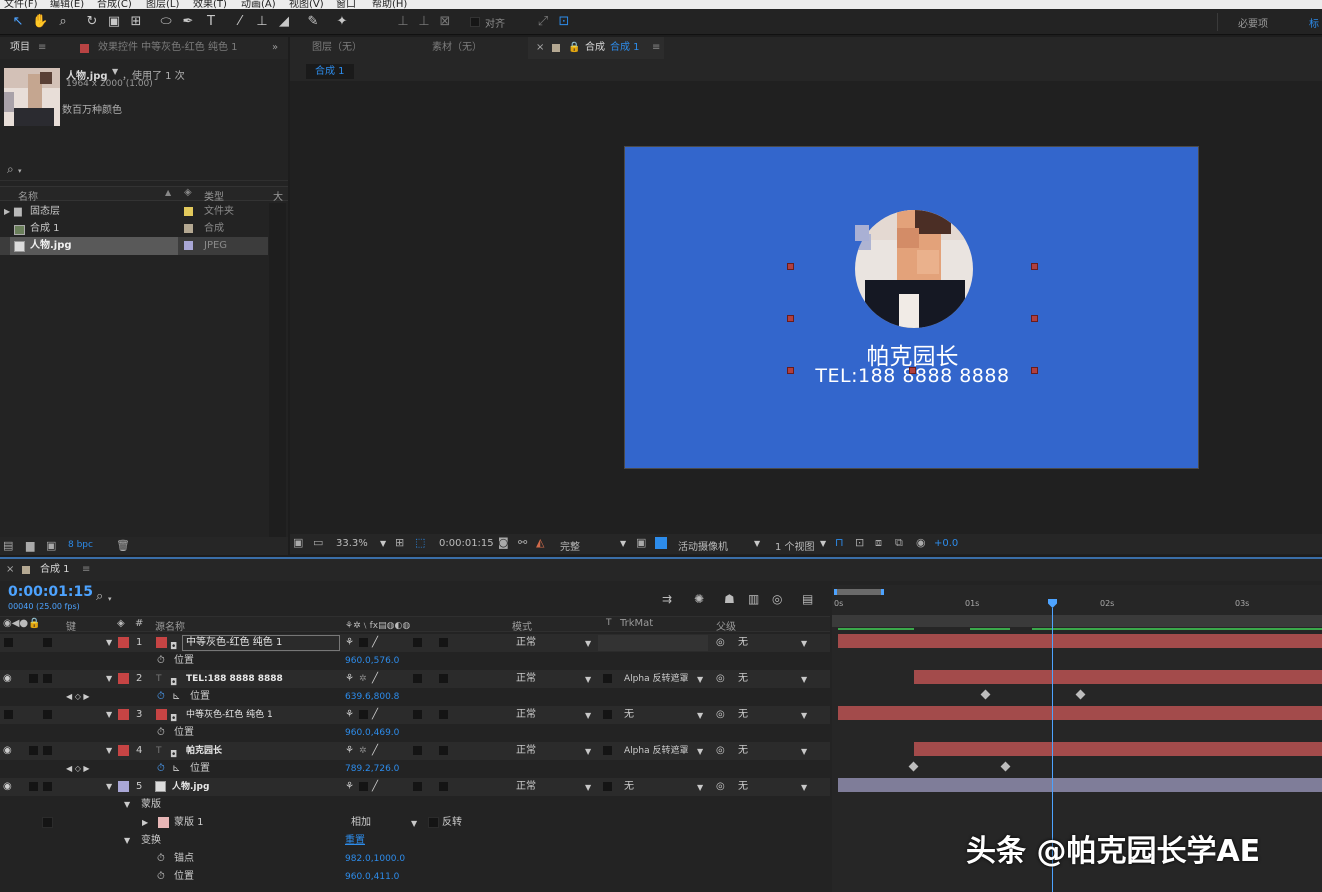 Image resolution: width=1322 pixels, height=892 pixels. What do you see at coordinates (415, 859) in the screenshot?
I see `property-row: ⏱ 锚点 982.0,1000.0` at bounding box center [415, 859].